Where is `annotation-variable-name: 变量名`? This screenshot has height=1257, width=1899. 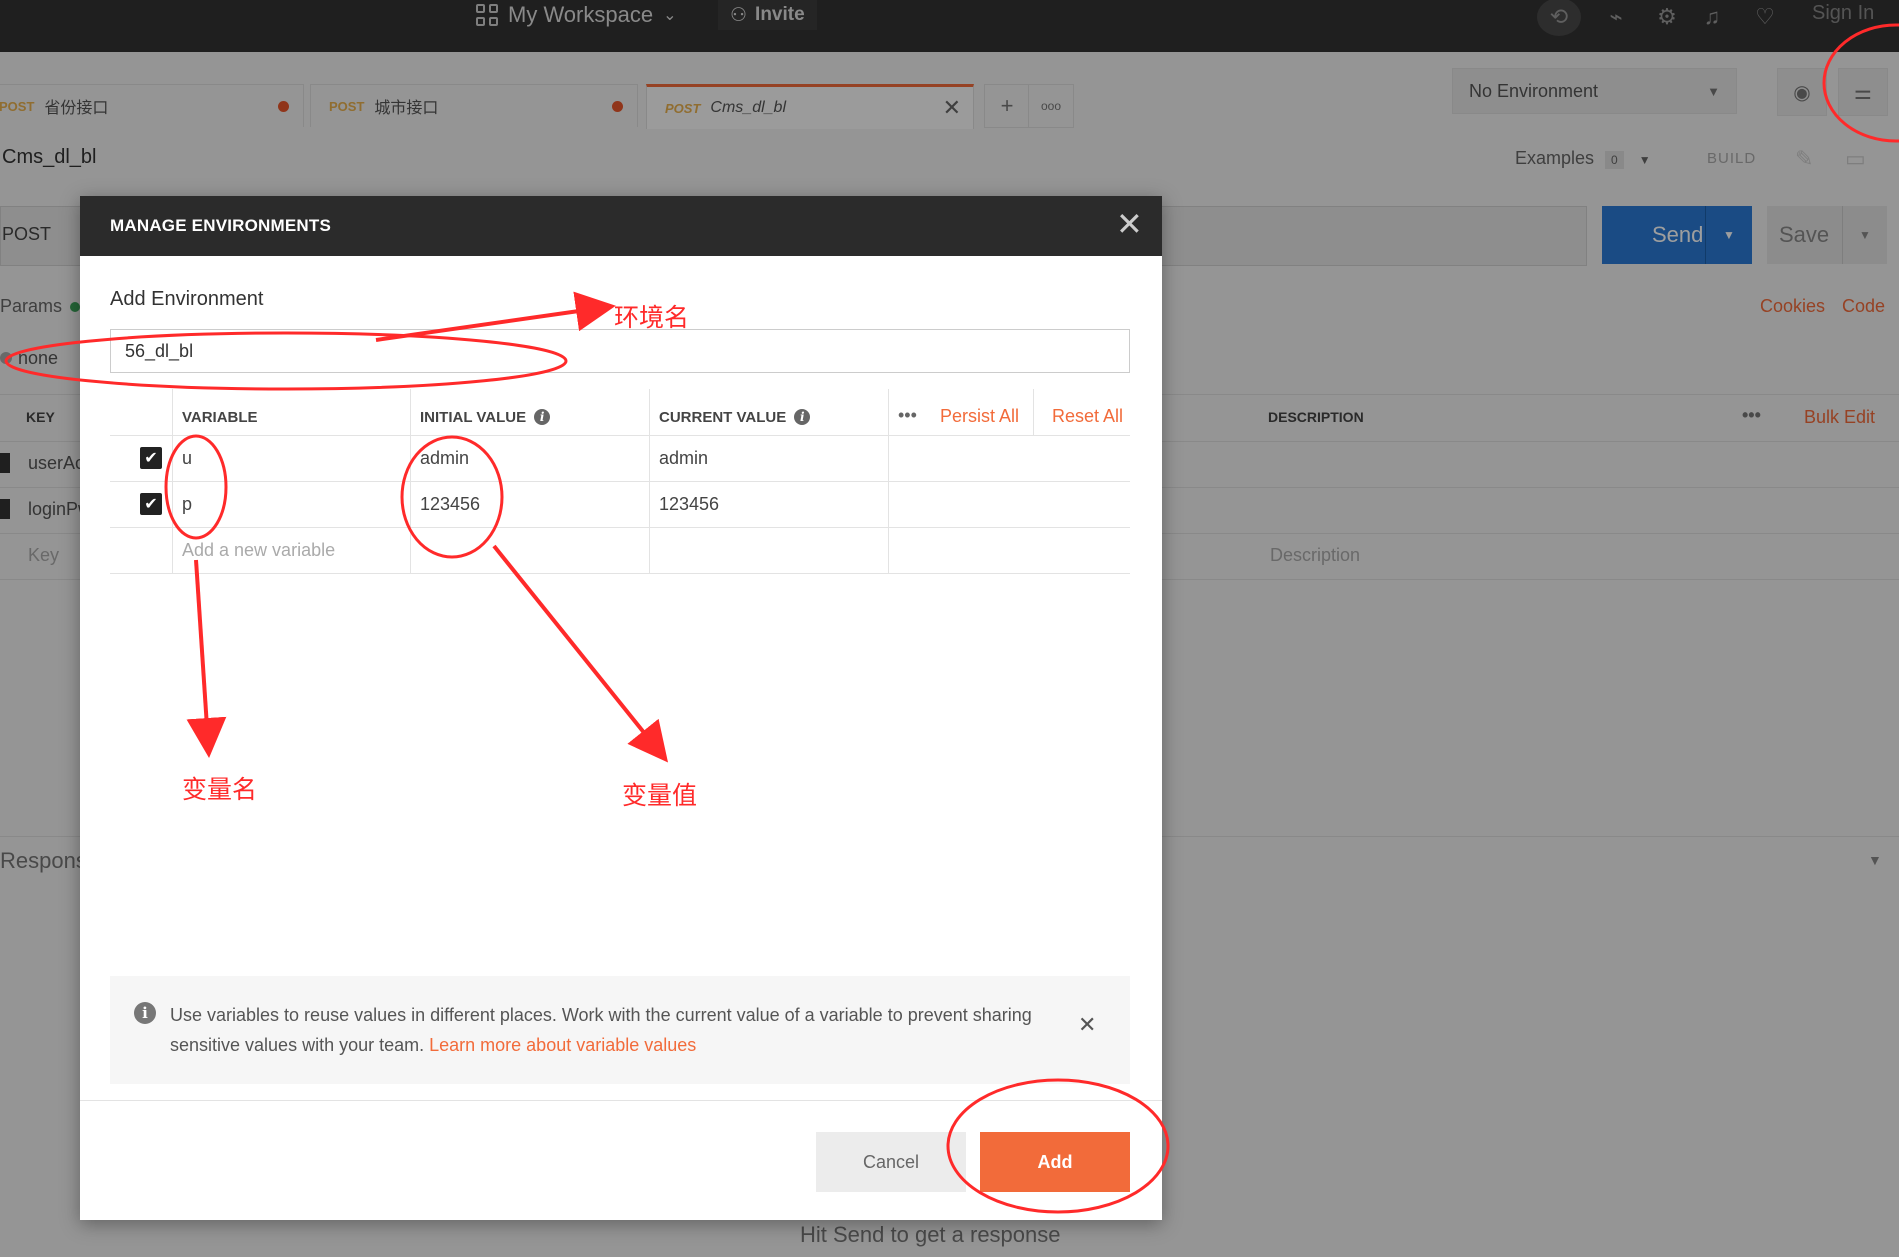 annotation-variable-name: 变量名 is located at coordinates (220, 789).